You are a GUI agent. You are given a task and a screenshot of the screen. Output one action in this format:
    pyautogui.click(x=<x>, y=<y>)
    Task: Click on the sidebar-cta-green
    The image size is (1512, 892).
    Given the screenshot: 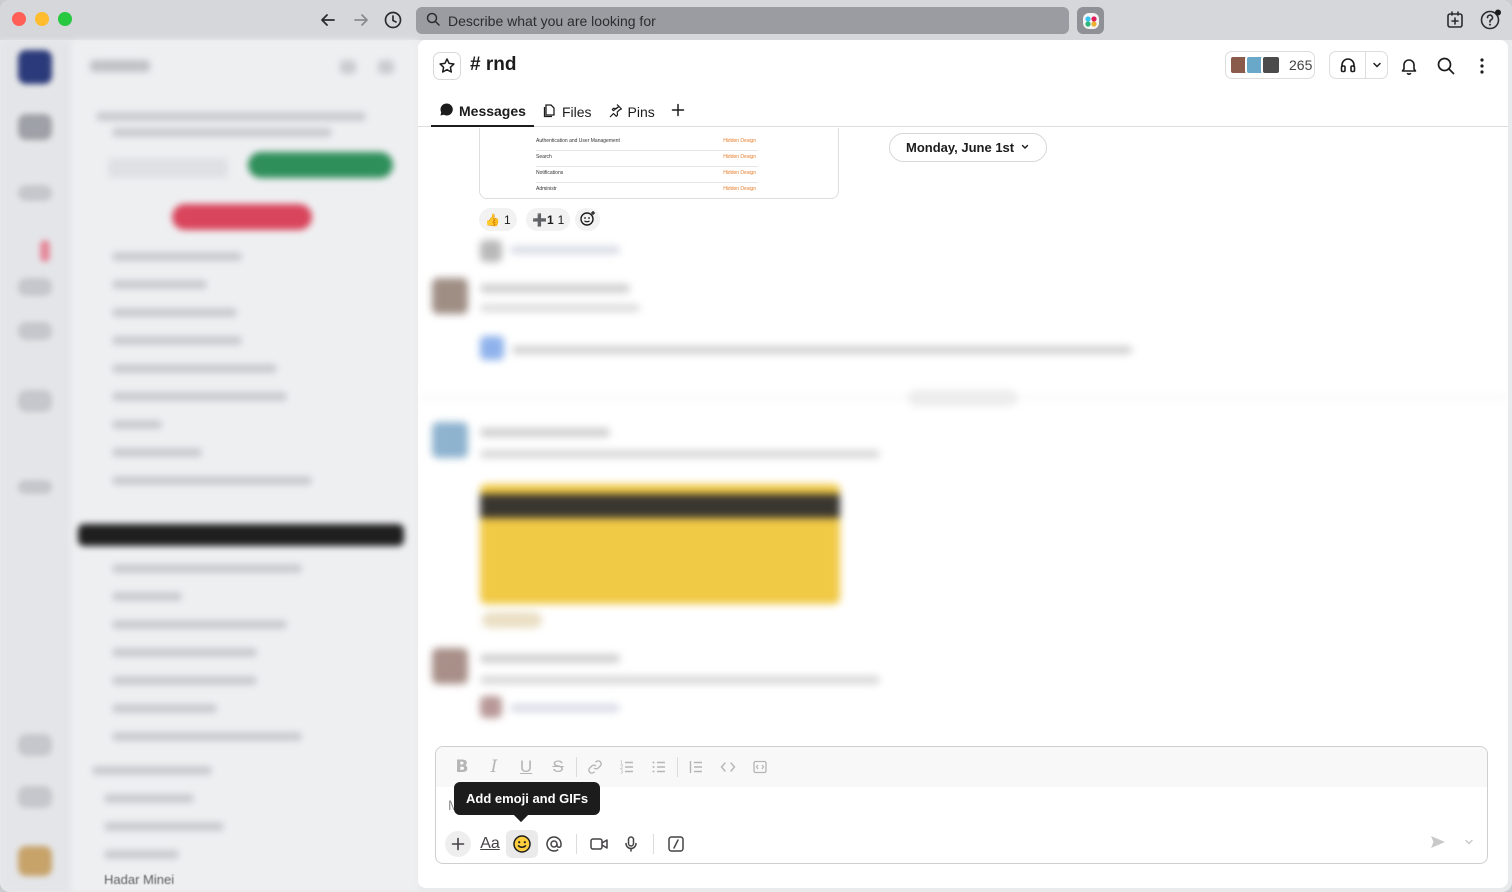 What is the action you would take?
    pyautogui.click(x=320, y=165)
    